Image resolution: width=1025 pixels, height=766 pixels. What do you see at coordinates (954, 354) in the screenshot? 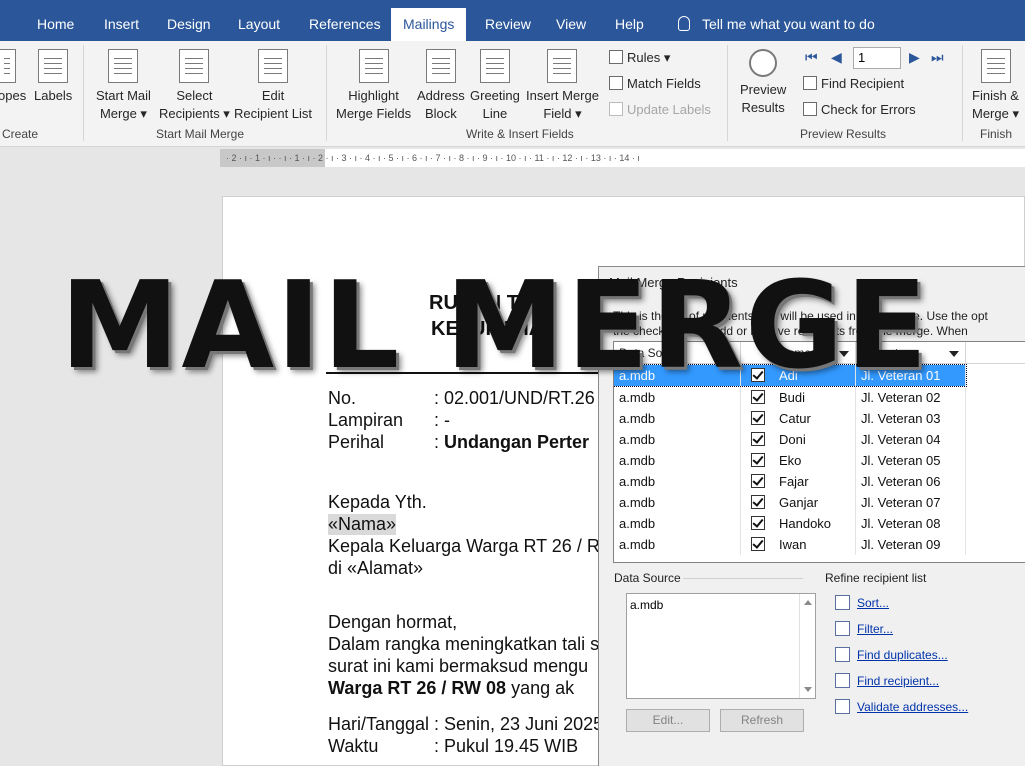
I see `alamat-sort-dropdown-icon` at bounding box center [954, 354].